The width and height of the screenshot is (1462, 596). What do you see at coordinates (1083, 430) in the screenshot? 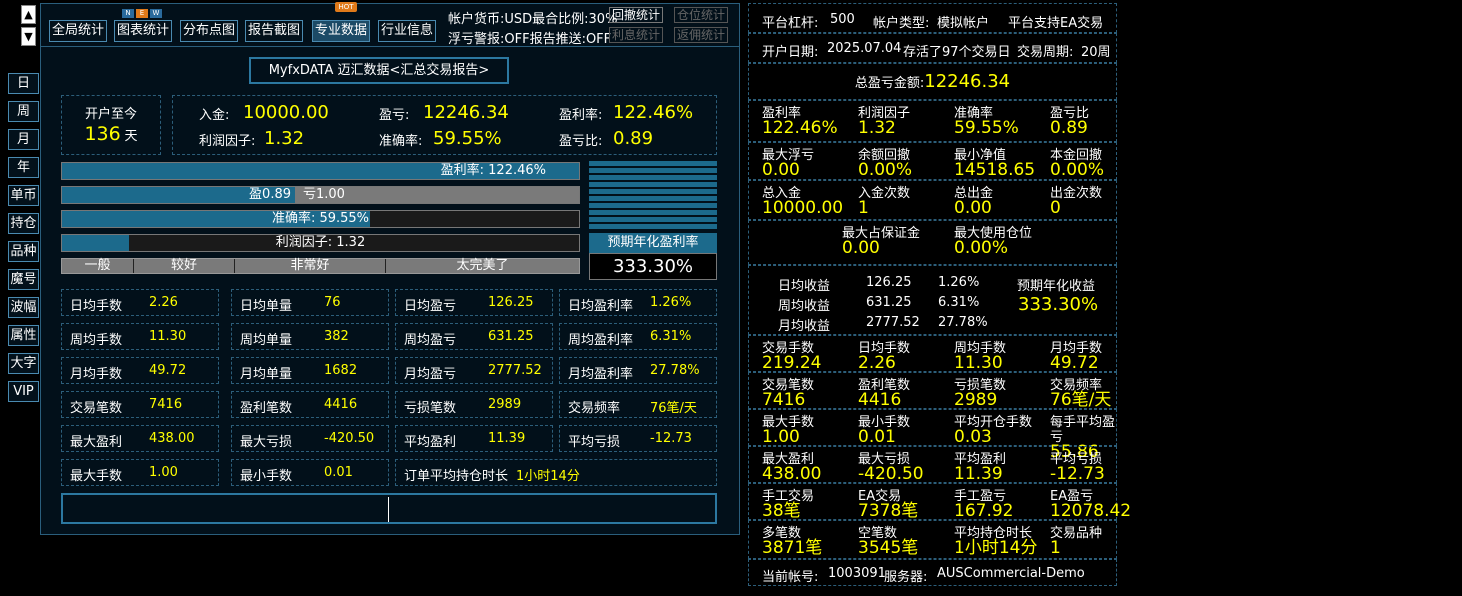
I see `metric-label: 每手平均盈亏` at bounding box center [1083, 430].